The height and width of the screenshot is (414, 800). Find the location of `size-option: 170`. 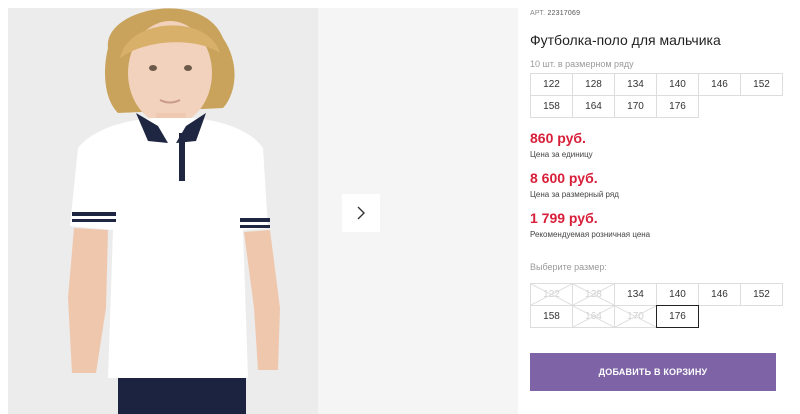

size-option: 170 is located at coordinates (635, 316).